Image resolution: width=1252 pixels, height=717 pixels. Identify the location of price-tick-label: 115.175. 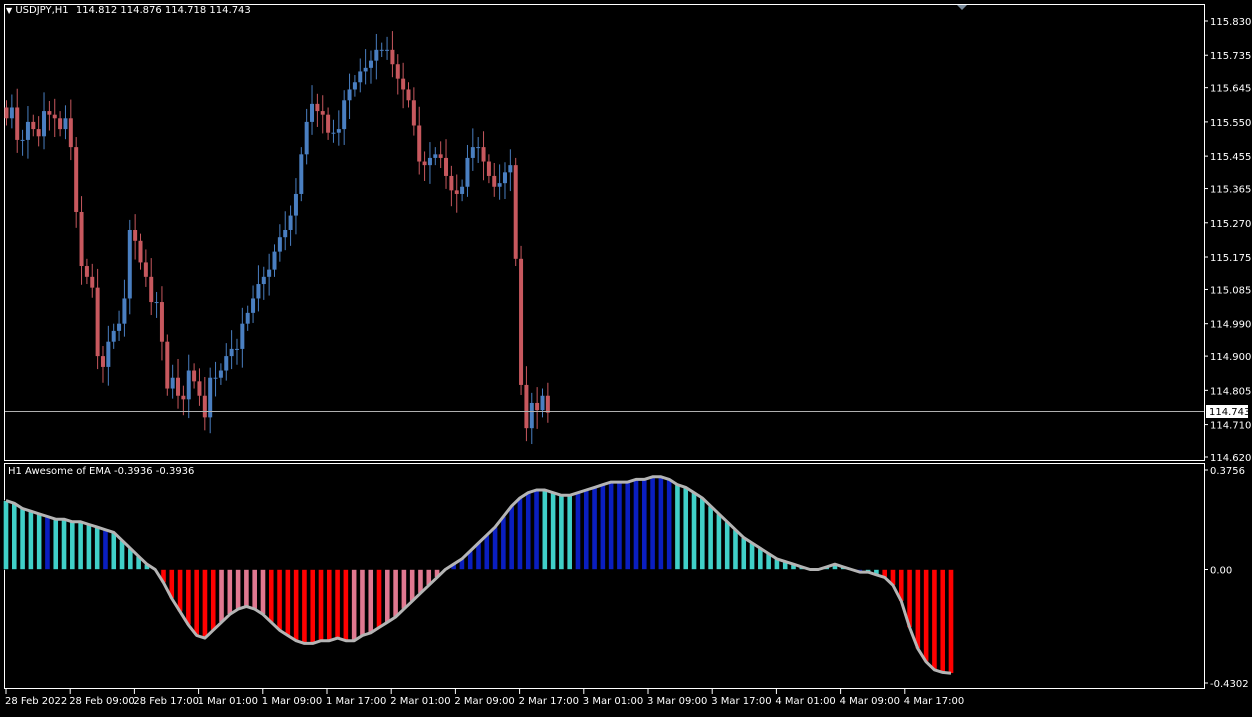
(1230, 258).